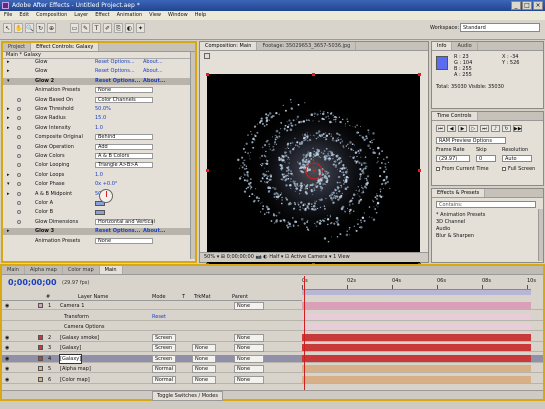  What do you see at coordinates (8, 15) in the screenshot?
I see `menu-file: File` at bounding box center [8, 15].